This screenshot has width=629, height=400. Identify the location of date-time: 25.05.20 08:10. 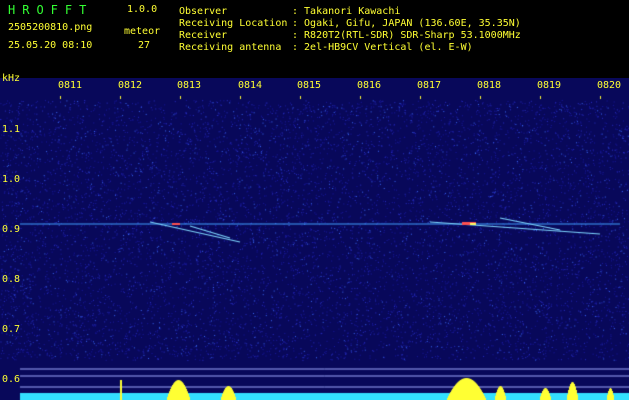
(50, 45).